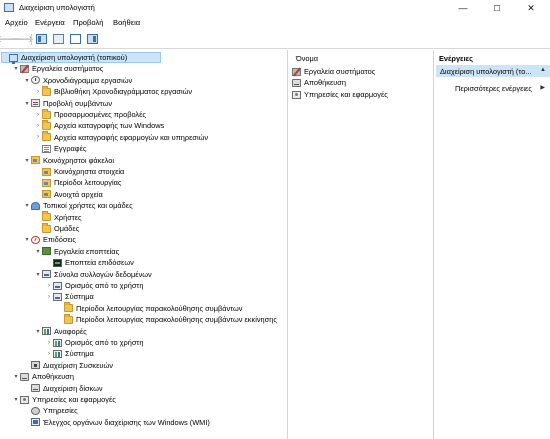 The height and width of the screenshot is (439, 550). What do you see at coordinates (67, 103) in the screenshot?
I see `tree-item: ▾ Προβολή συμβάντων` at bounding box center [67, 103].